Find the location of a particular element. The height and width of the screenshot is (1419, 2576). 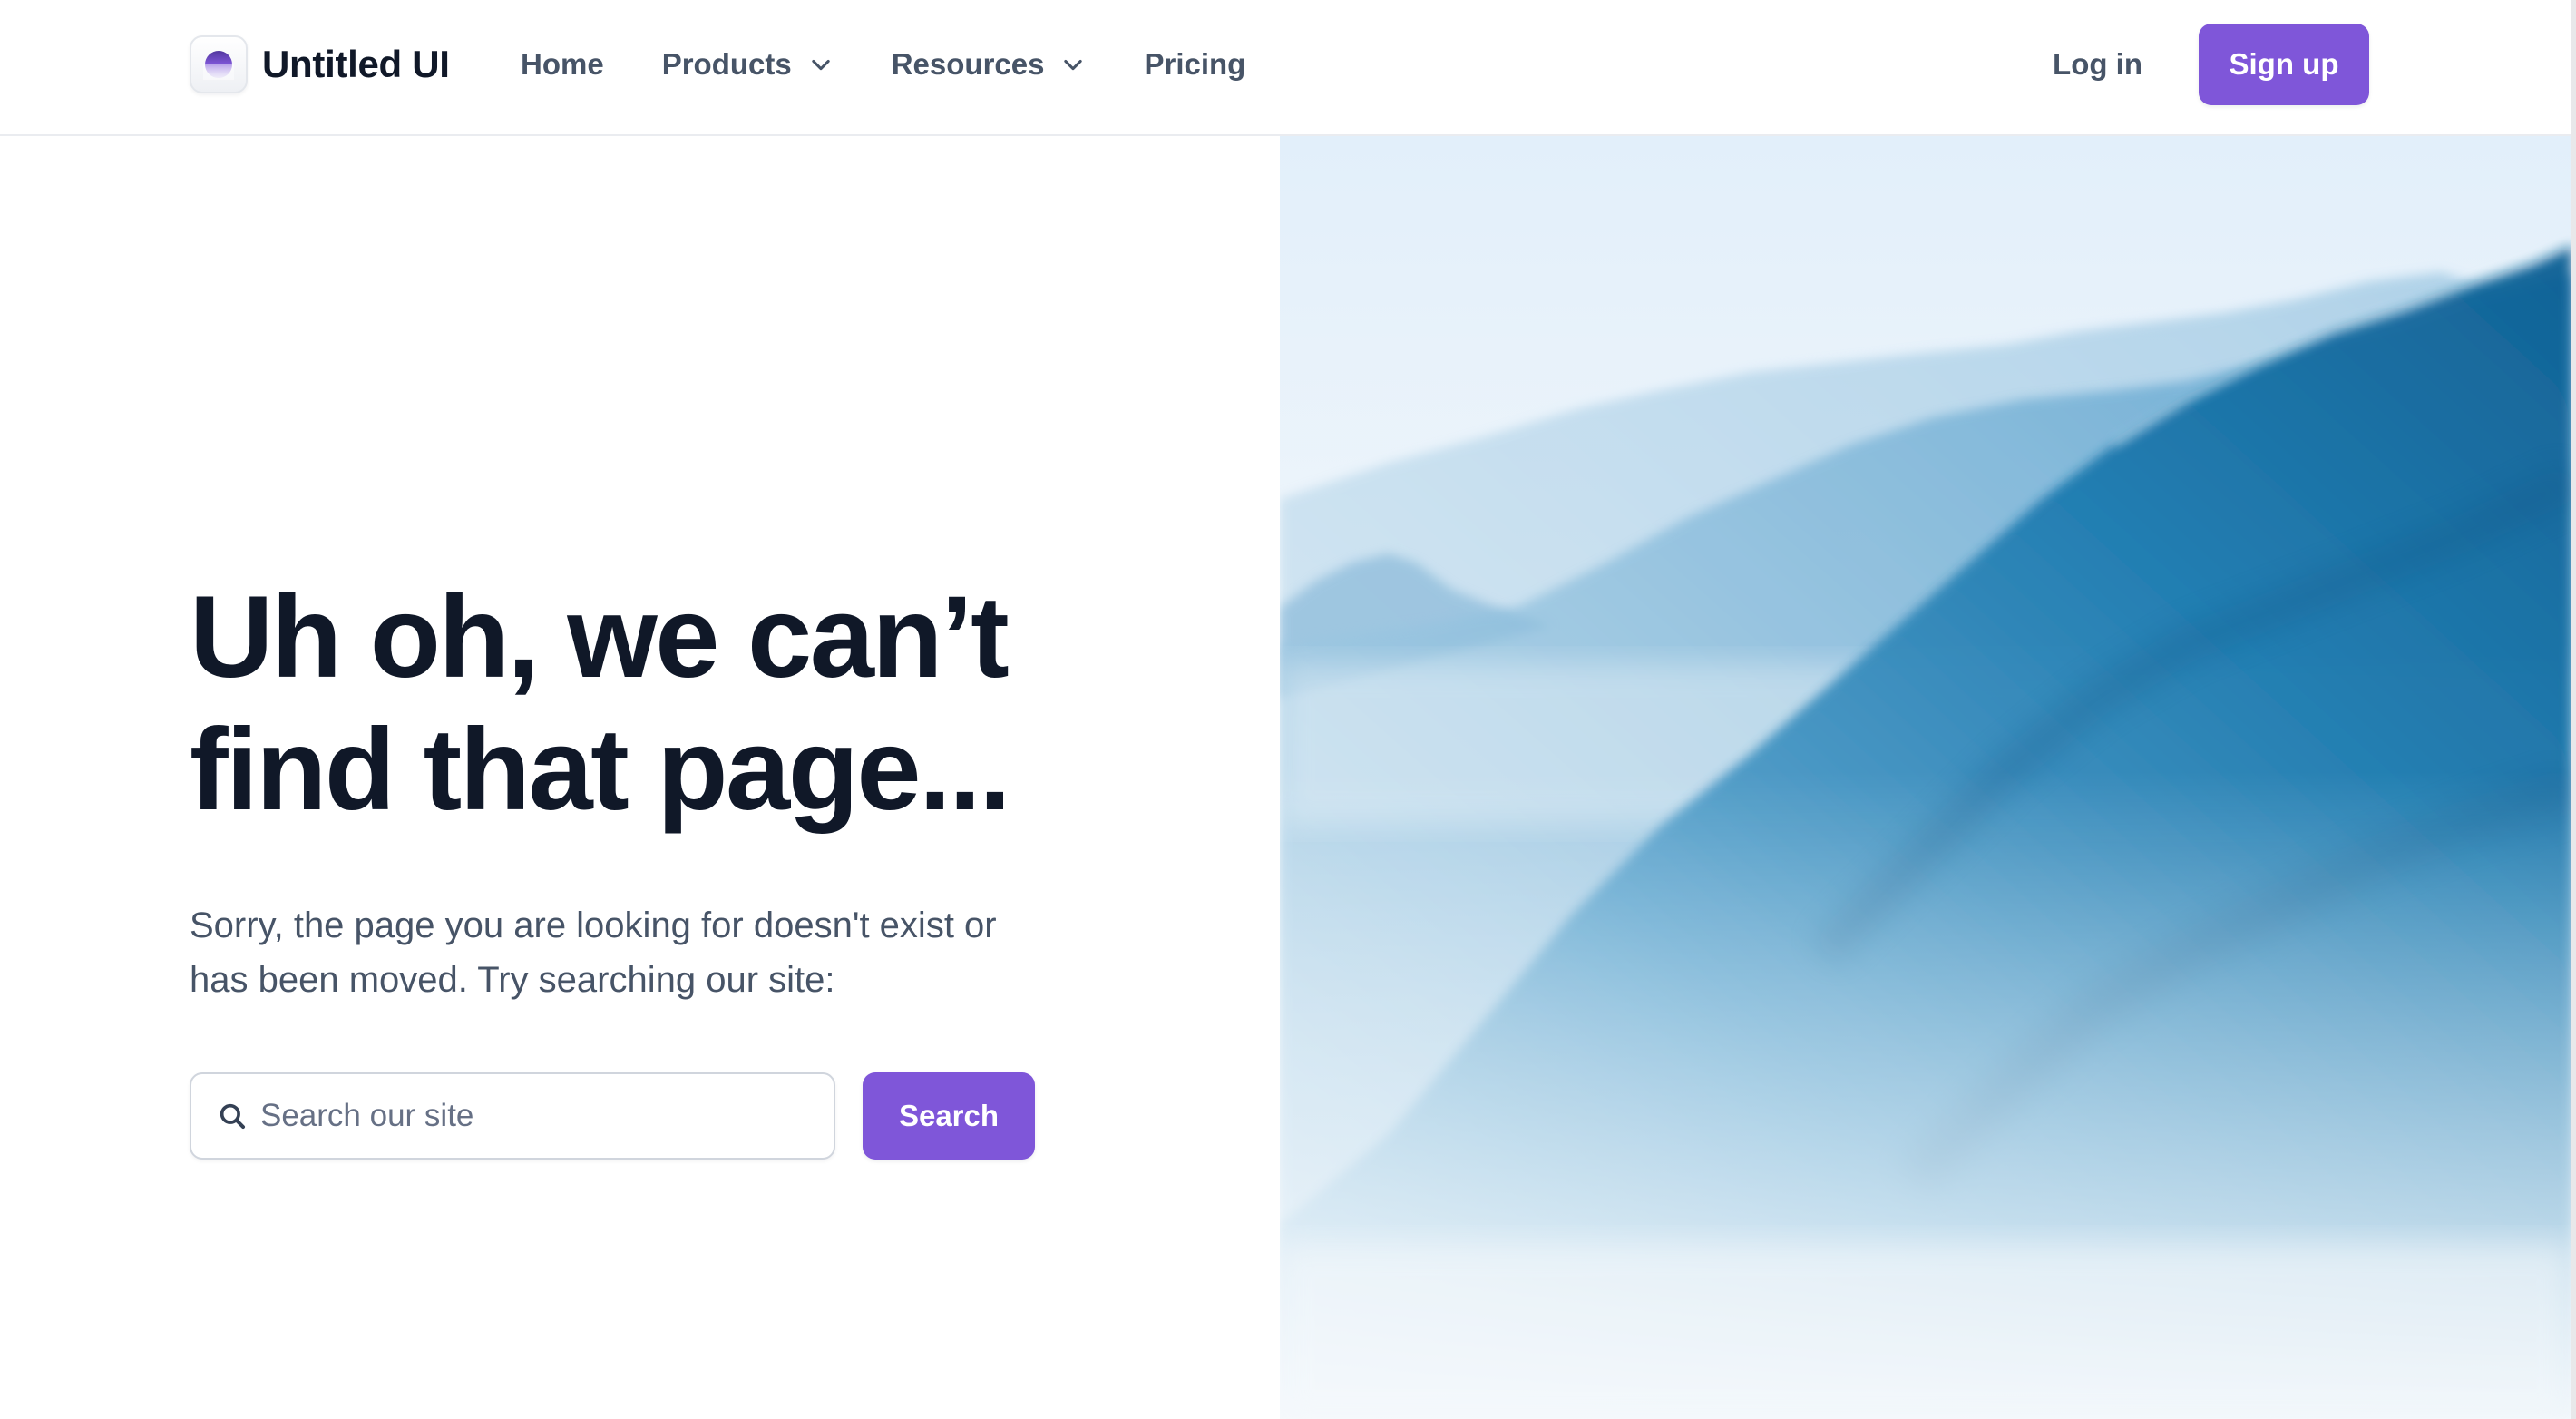

nav-resources-dropdown: Resources is located at coordinates (989, 64).